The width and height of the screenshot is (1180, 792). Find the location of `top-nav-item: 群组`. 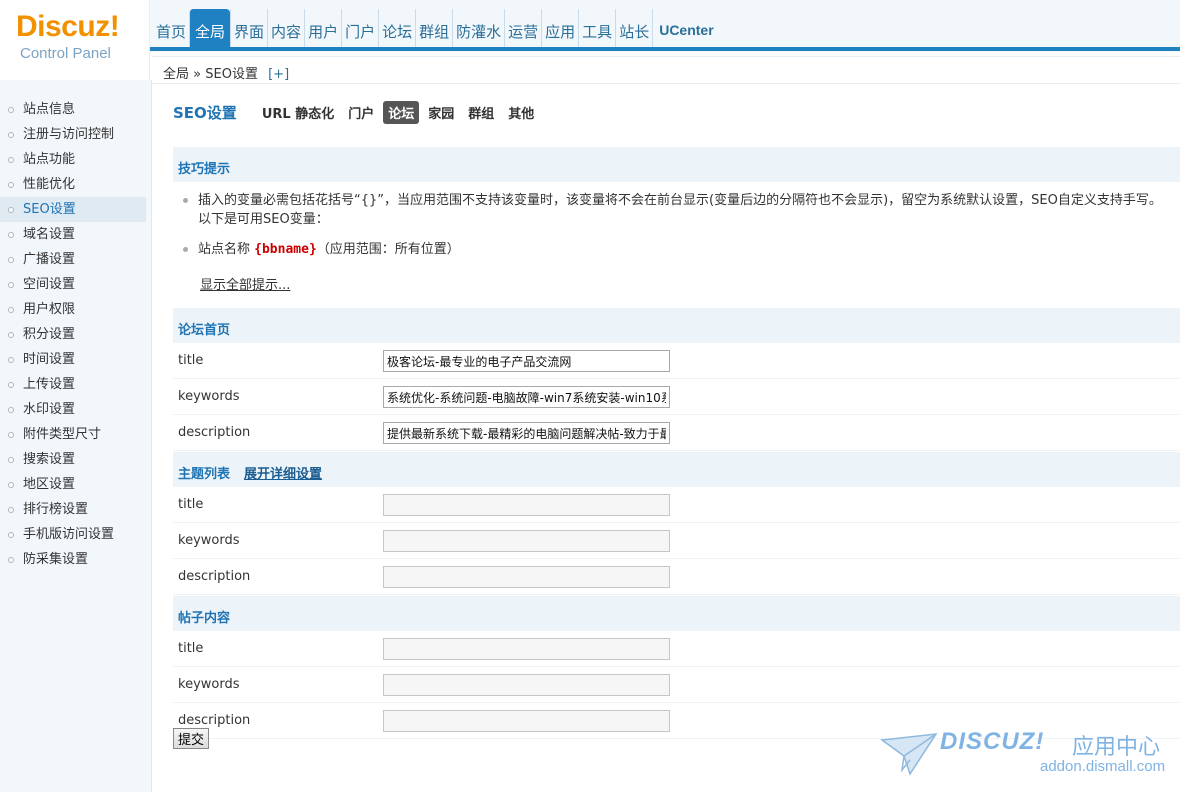

top-nav-item: 群组 is located at coordinates (433, 29).